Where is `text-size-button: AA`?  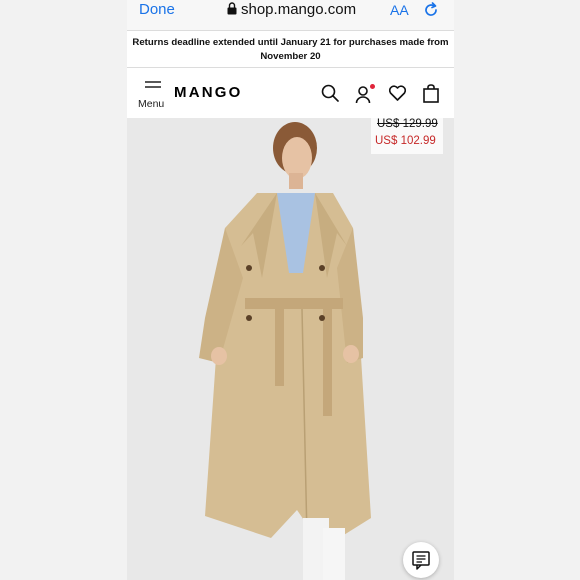
text-size-button: AA is located at coordinates (399, 10).